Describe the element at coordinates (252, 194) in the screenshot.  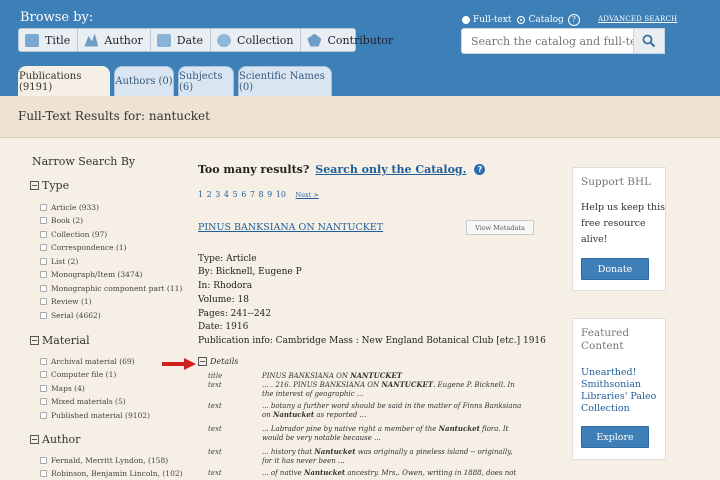
I see `page-link: 7` at that location.